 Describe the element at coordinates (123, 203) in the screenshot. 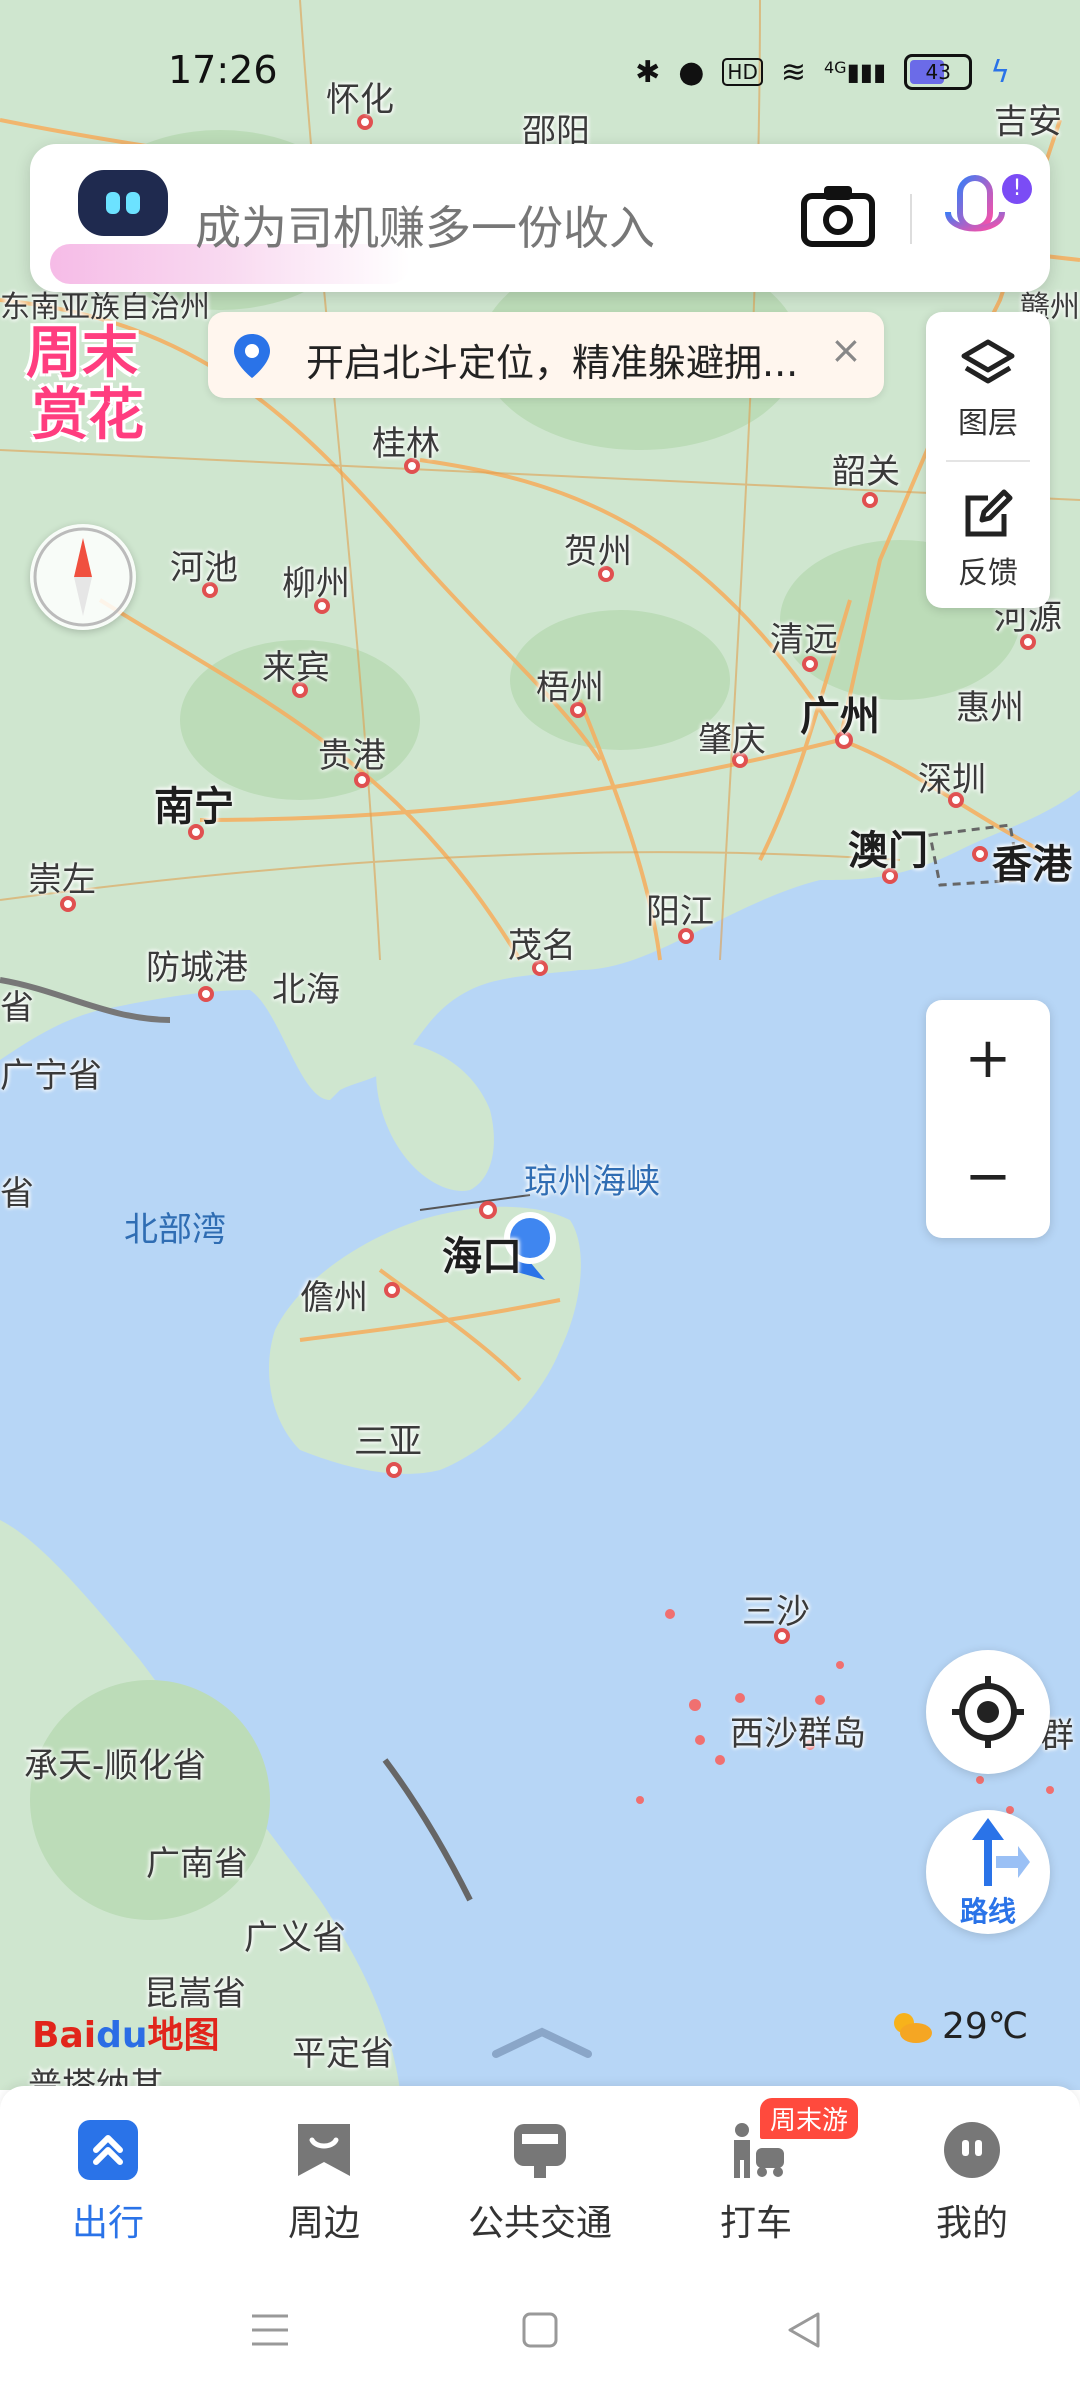

I see `assistant-robot-icon` at that location.